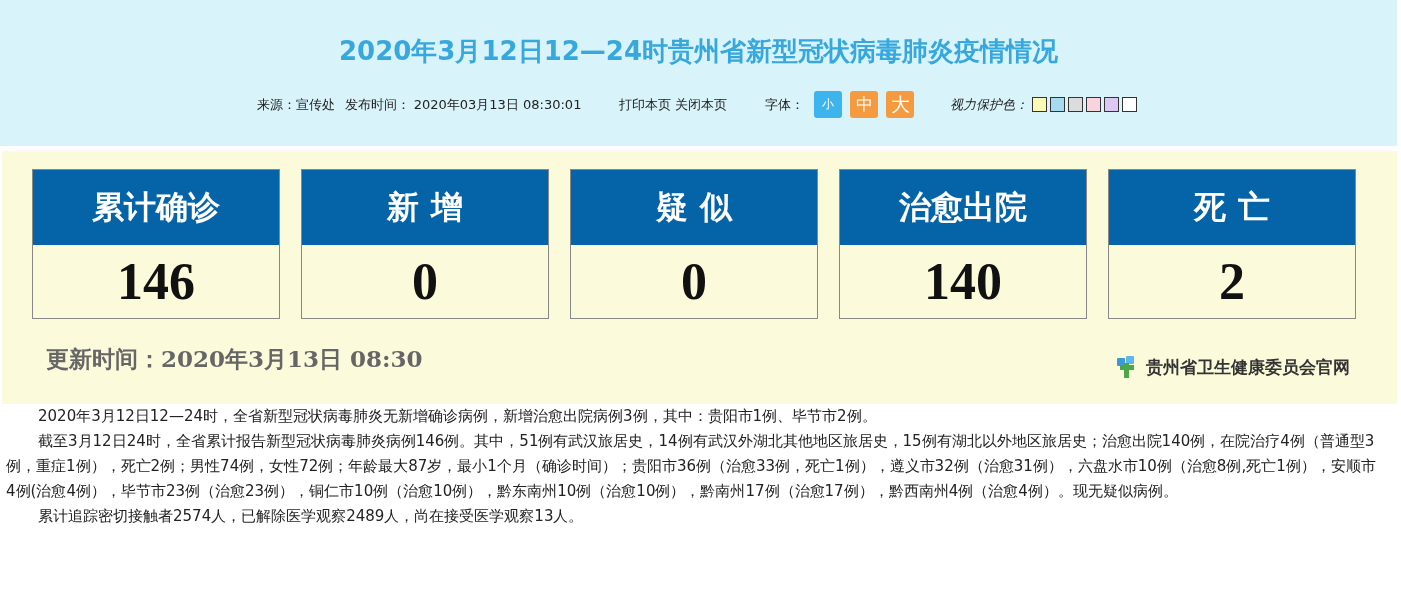 This screenshot has width=1401, height=603. What do you see at coordinates (234, 358) in the screenshot?
I see `update-time: 更新时间：2020年3月13日 08:30` at bounding box center [234, 358].